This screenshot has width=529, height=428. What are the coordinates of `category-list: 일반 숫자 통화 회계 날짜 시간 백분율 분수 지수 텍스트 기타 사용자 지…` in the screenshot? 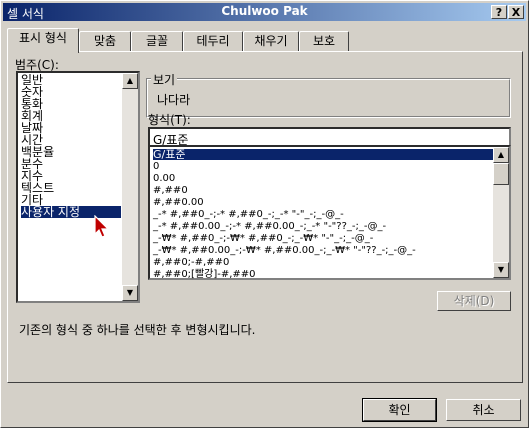 It's located at (78, 187).